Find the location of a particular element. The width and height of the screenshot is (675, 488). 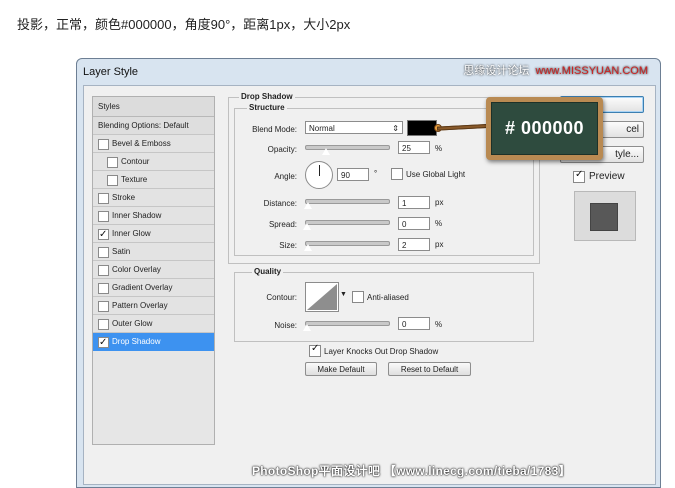

distance-slider-thumb is located at coordinates (308, 205).